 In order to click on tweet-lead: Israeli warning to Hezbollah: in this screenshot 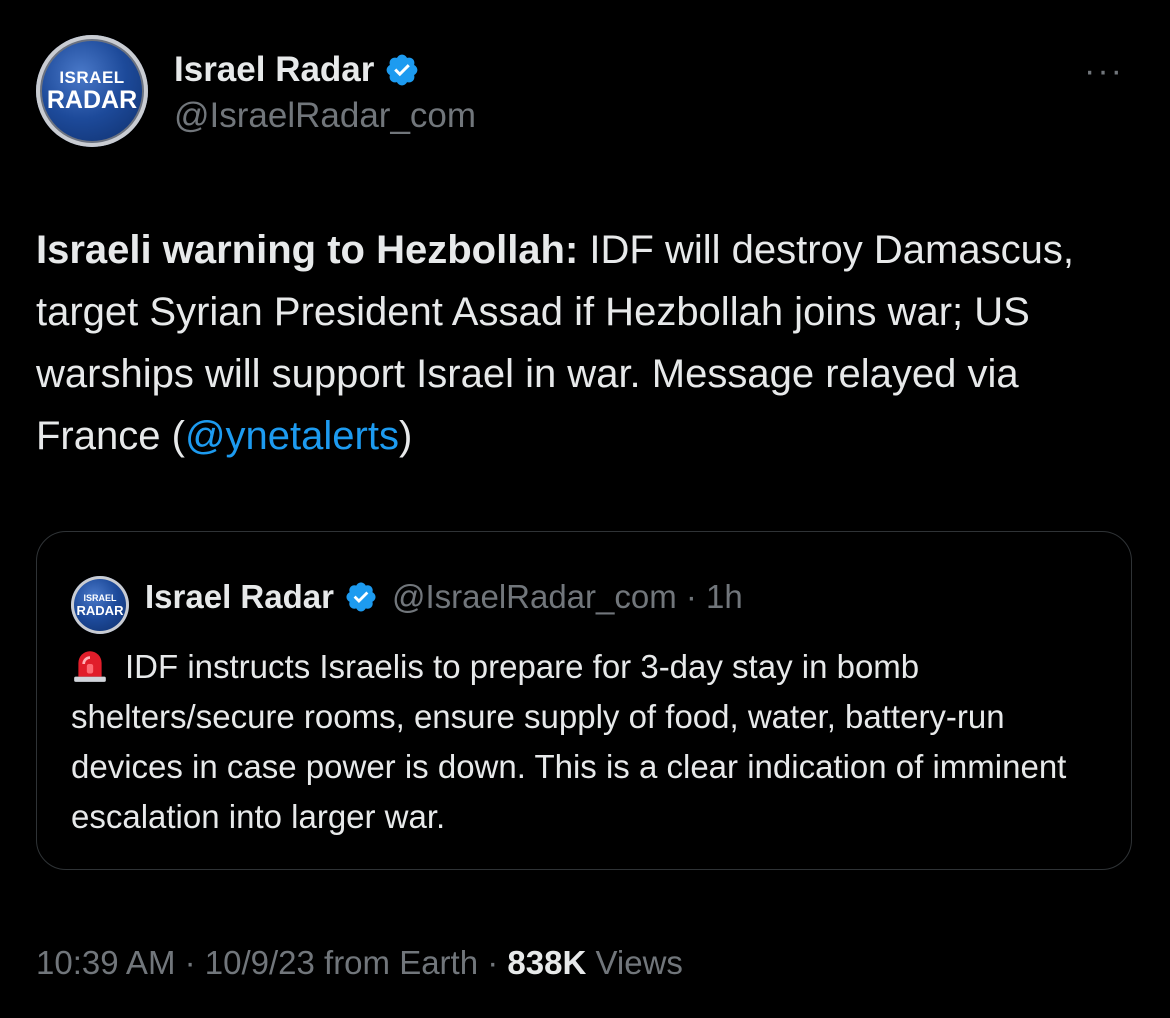, I will do `click(307, 250)`.